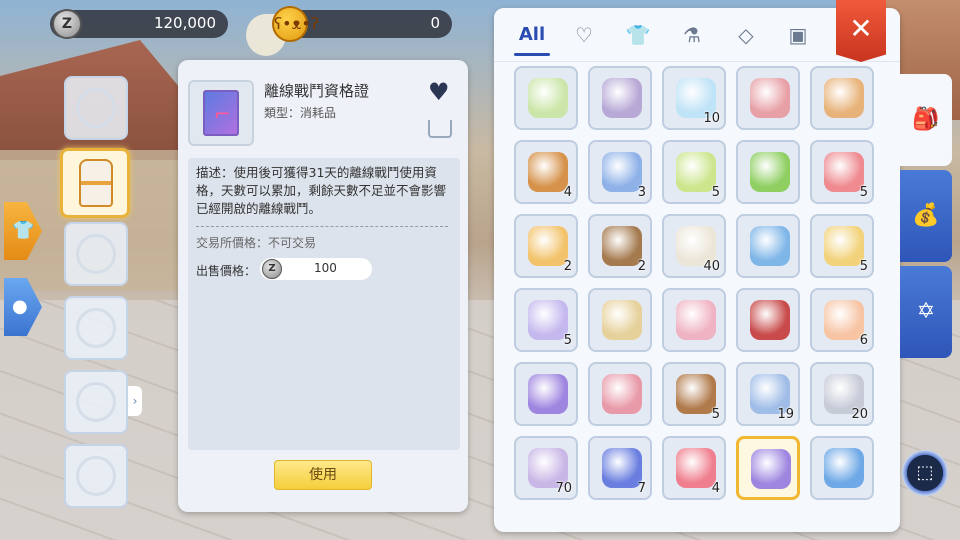 Image resolution: width=960 pixels, height=540 pixels. What do you see at coordinates (96, 254) in the screenshot?
I see `equip-slot-cape` at bounding box center [96, 254].